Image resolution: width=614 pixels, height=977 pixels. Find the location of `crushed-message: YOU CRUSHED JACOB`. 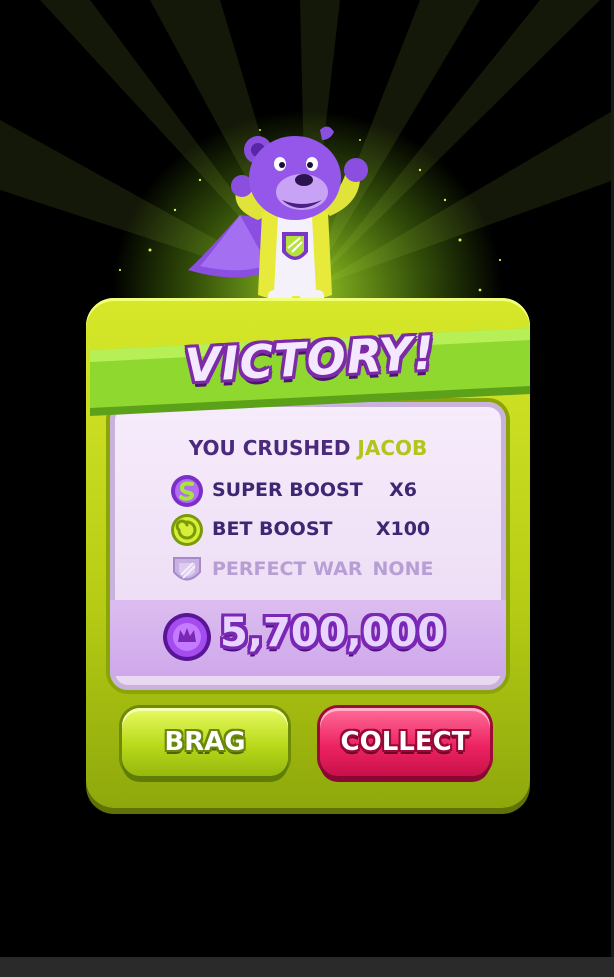

crushed-message: YOU CRUSHED JACOB is located at coordinates (308, 448).